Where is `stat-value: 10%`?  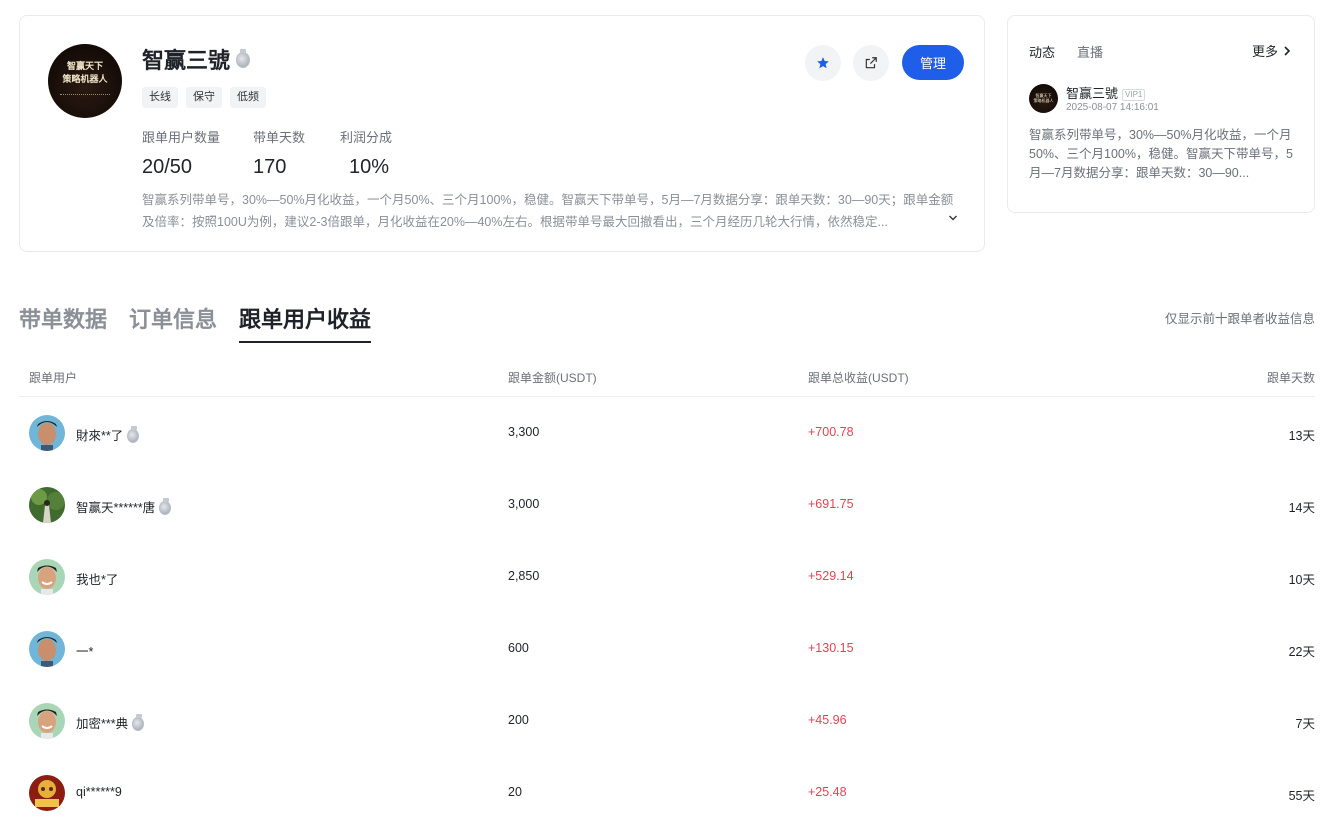
stat-value: 10% is located at coordinates (369, 167).